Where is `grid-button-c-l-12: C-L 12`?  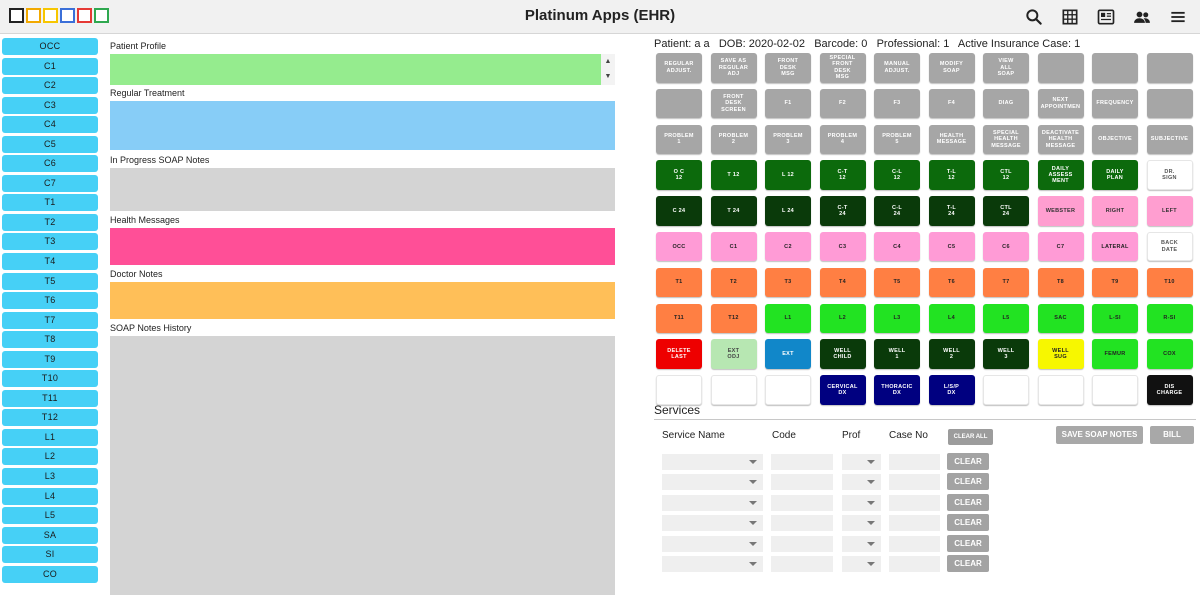 grid-button-c-l-12: C-L 12 is located at coordinates (897, 175).